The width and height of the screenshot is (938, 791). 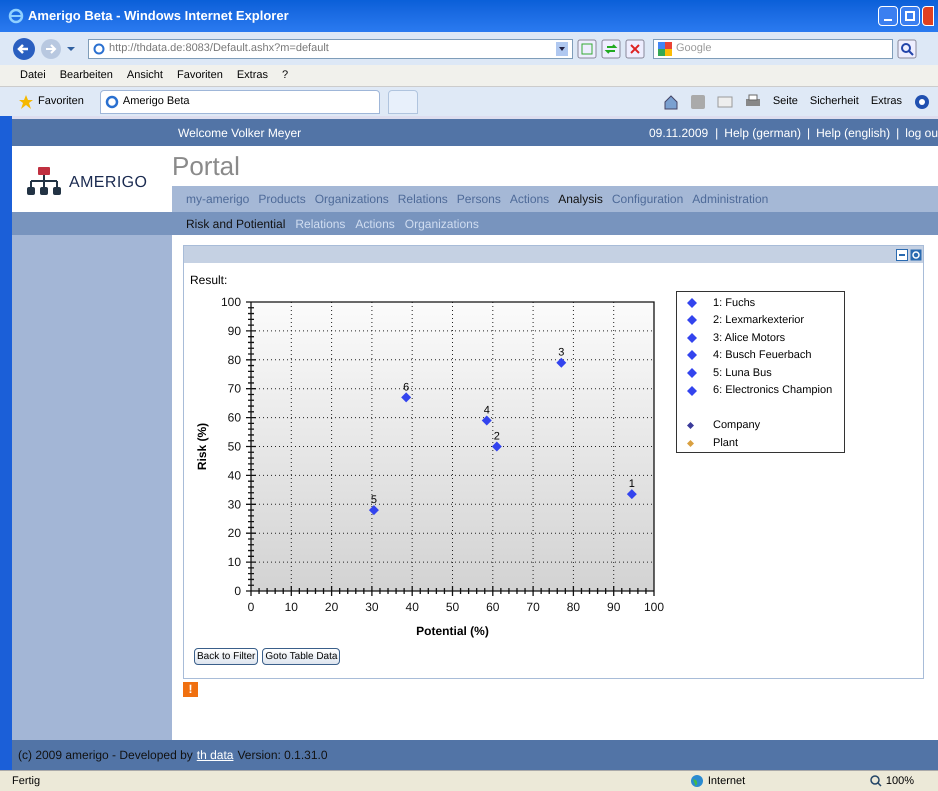 I want to click on x-tick-label: 30, so click(x=372, y=607).